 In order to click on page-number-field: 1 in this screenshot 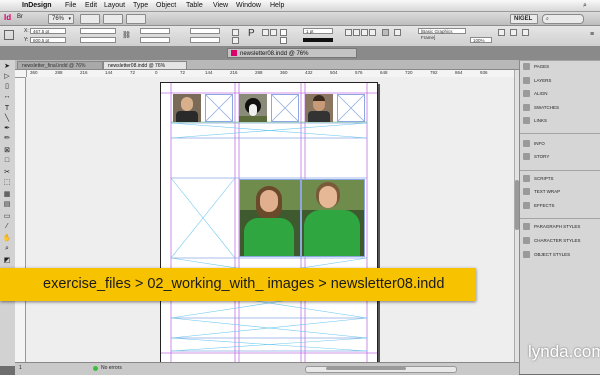, I will do `click(20, 368)`.